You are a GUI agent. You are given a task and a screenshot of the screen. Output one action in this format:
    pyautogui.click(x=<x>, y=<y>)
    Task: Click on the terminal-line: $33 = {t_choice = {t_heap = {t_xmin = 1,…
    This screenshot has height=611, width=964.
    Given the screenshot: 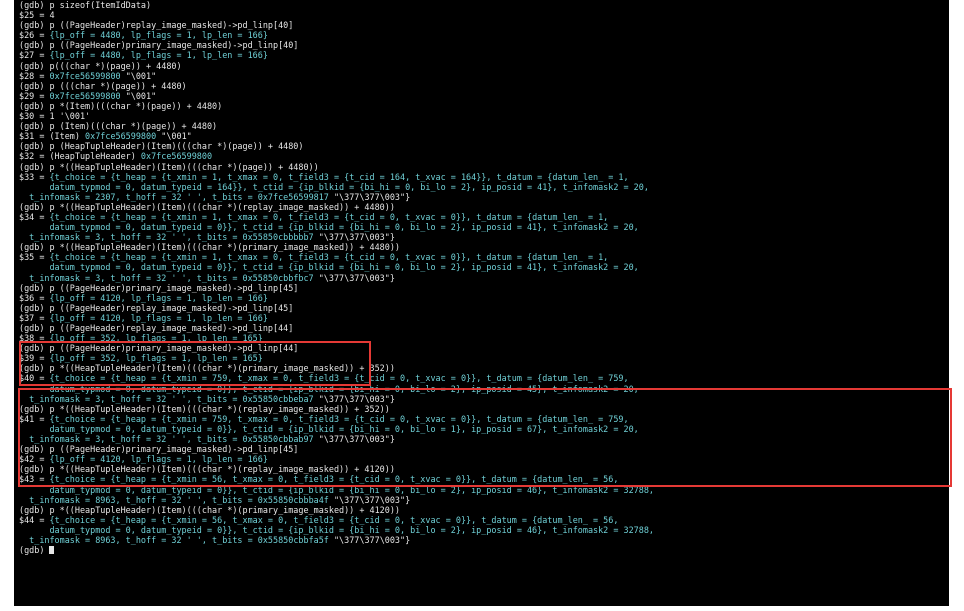 What is the action you would take?
    pyautogui.click(x=484, y=177)
    